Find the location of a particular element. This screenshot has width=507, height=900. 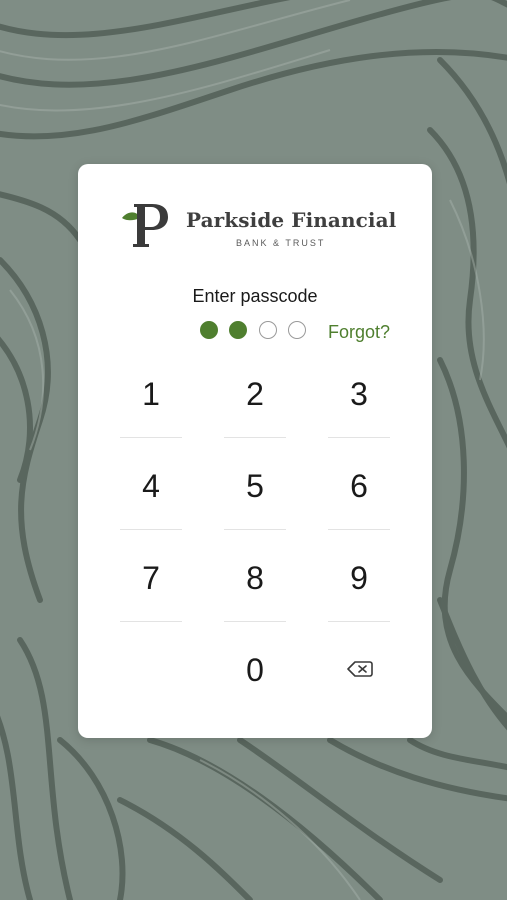

key-label: 4 is located at coordinates (151, 486).